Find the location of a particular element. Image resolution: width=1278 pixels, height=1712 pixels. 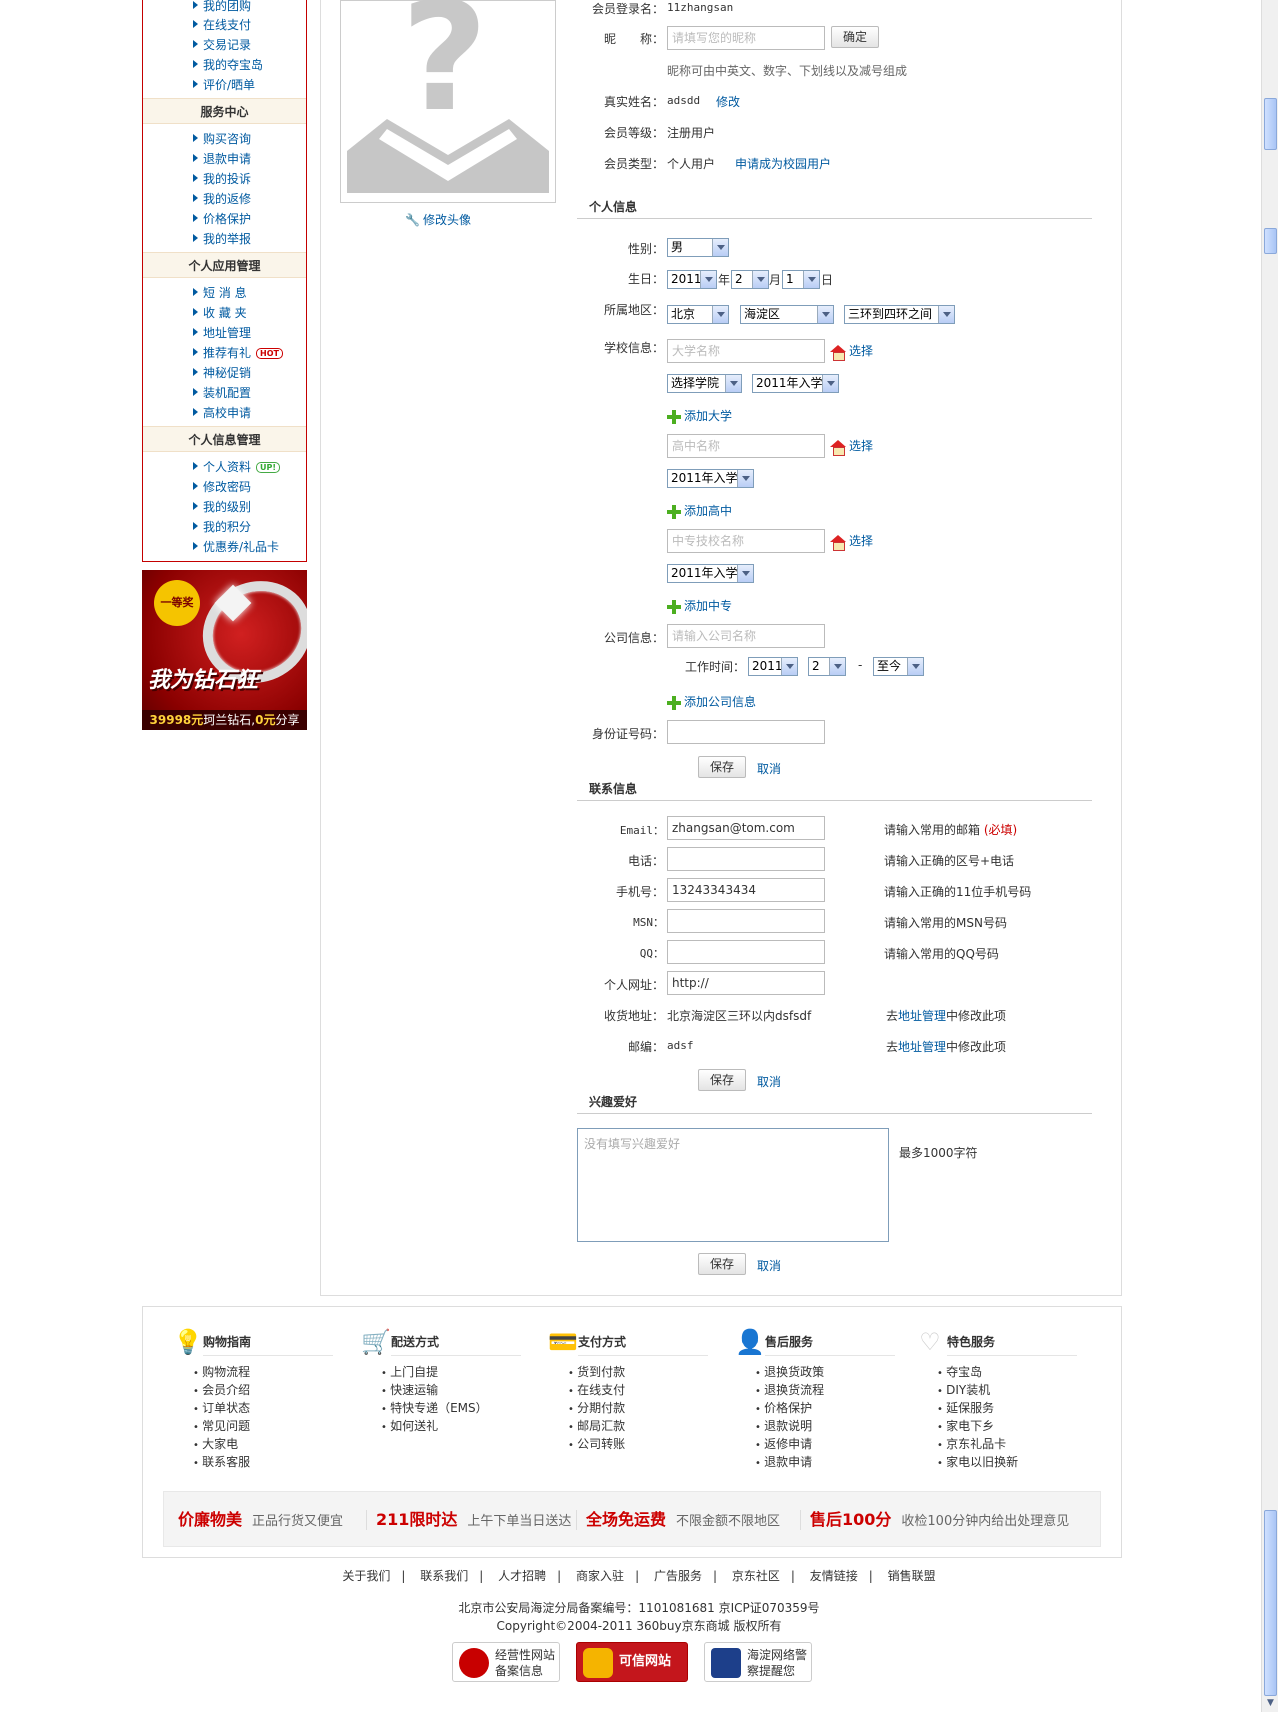

vocational-year-select: 2011年入学 is located at coordinates (710, 573).